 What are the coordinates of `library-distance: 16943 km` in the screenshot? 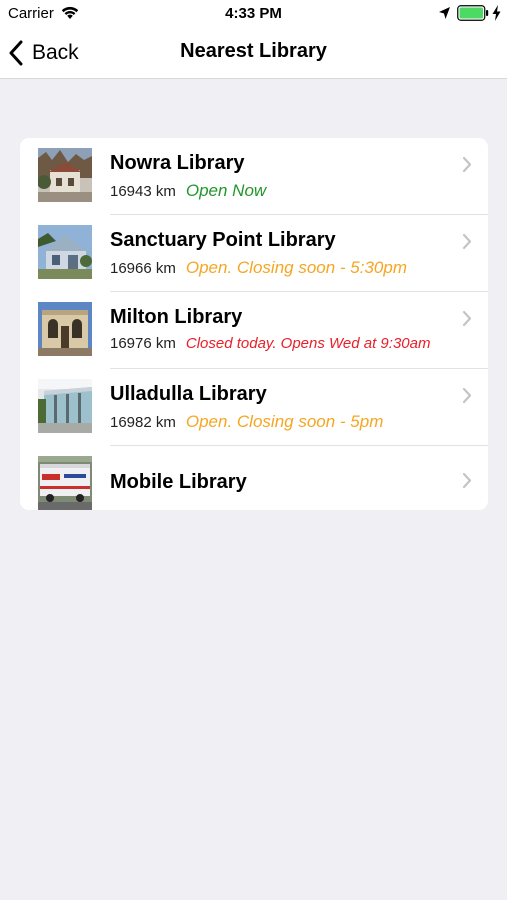 It's located at (143, 191).